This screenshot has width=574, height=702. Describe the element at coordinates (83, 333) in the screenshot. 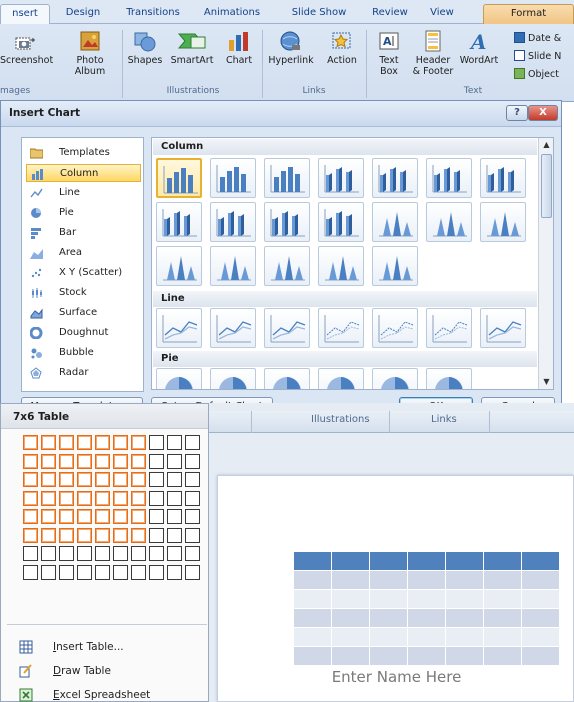

I see `category-doughnut: Doughnut` at that location.